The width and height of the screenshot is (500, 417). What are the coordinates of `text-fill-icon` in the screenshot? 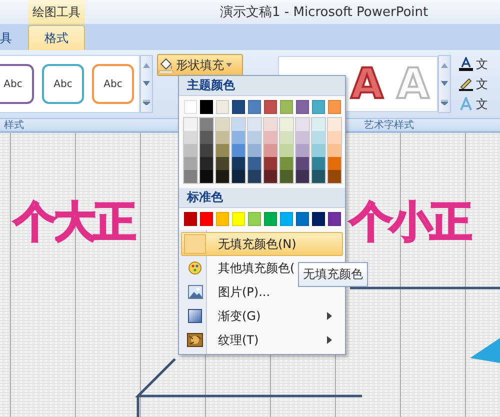 It's located at (466, 64).